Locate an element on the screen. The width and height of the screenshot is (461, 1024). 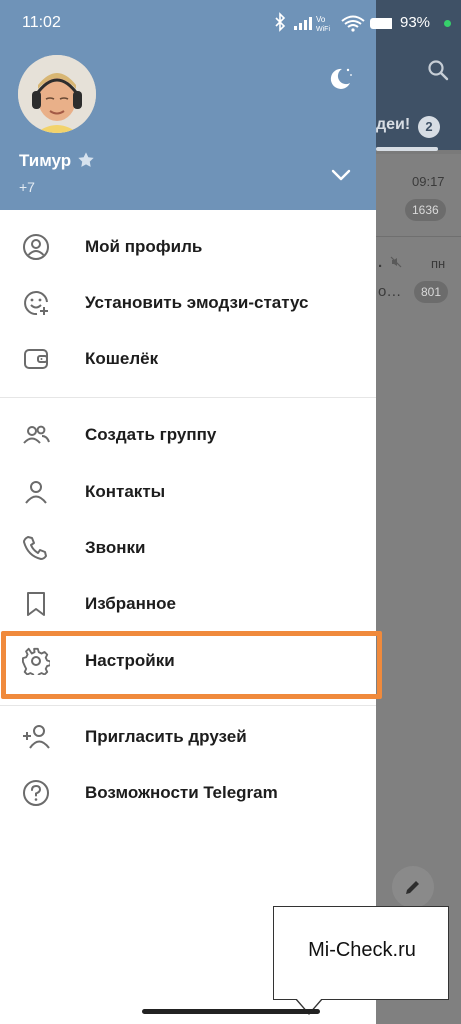
menu-item-label: Избранное is located at coordinates (130, 603).